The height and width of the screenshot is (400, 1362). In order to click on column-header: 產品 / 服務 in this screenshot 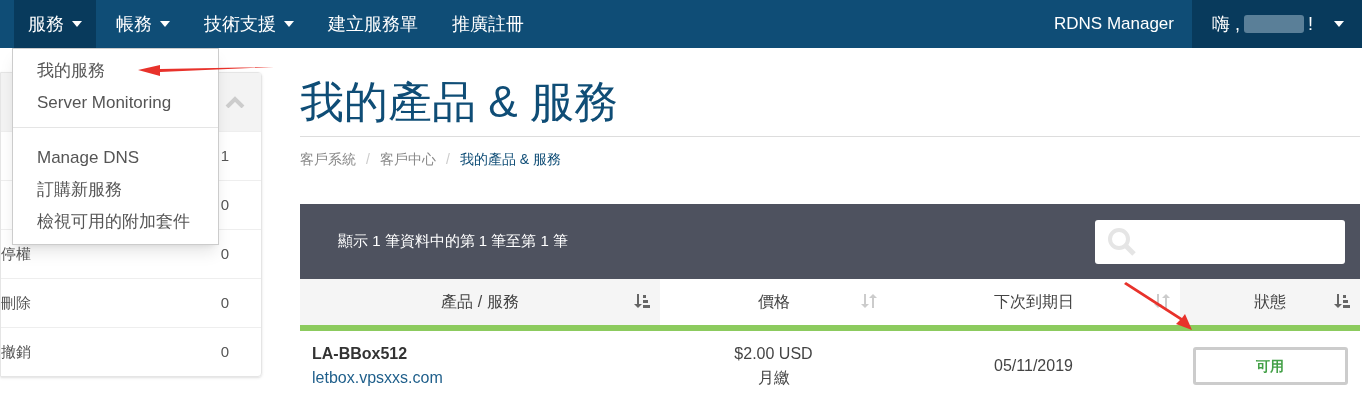, I will do `click(480, 305)`.